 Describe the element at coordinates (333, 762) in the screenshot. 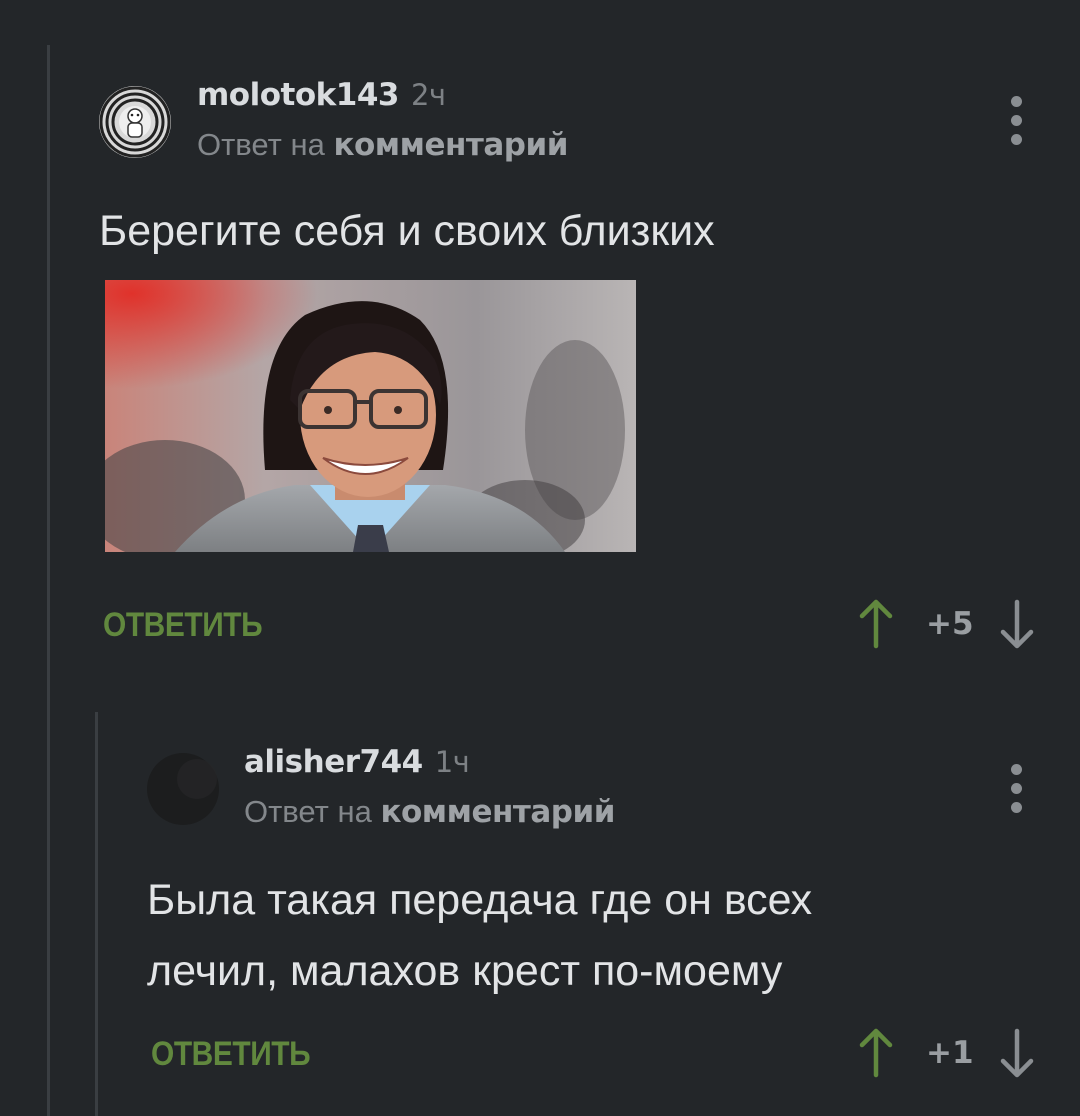

I see `username: alisher744` at that location.